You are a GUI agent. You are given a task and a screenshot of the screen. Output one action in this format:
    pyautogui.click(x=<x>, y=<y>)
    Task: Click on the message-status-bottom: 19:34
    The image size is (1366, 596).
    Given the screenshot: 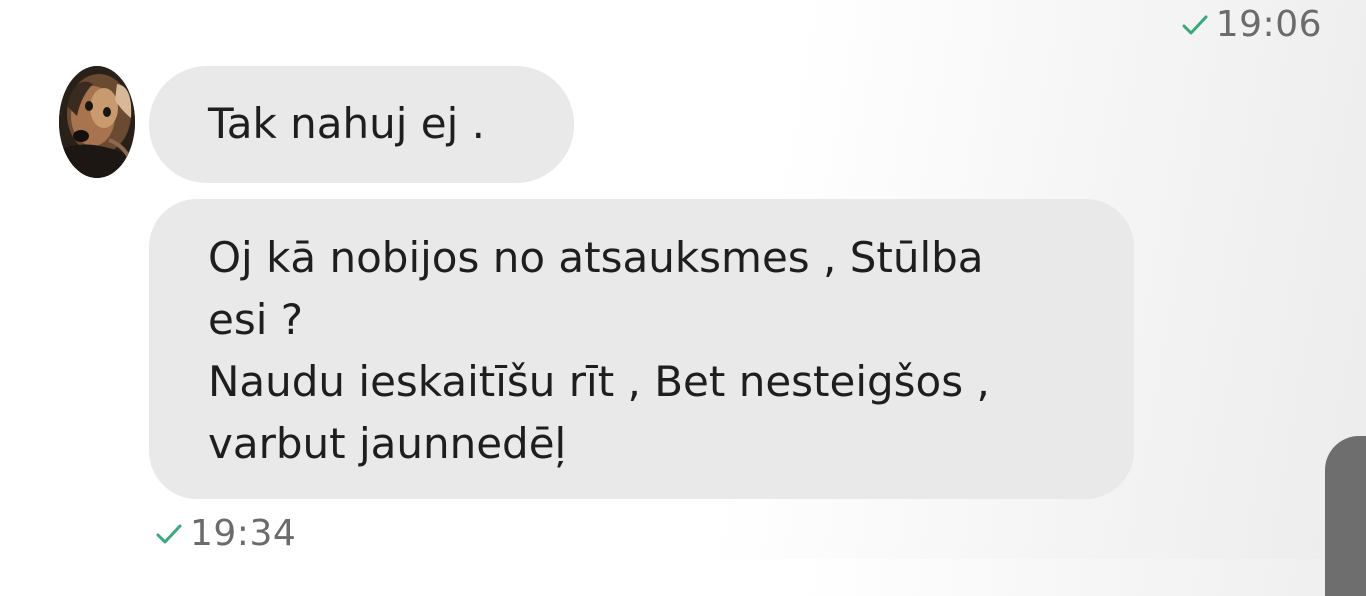 What is the action you would take?
    pyautogui.click(x=226, y=533)
    